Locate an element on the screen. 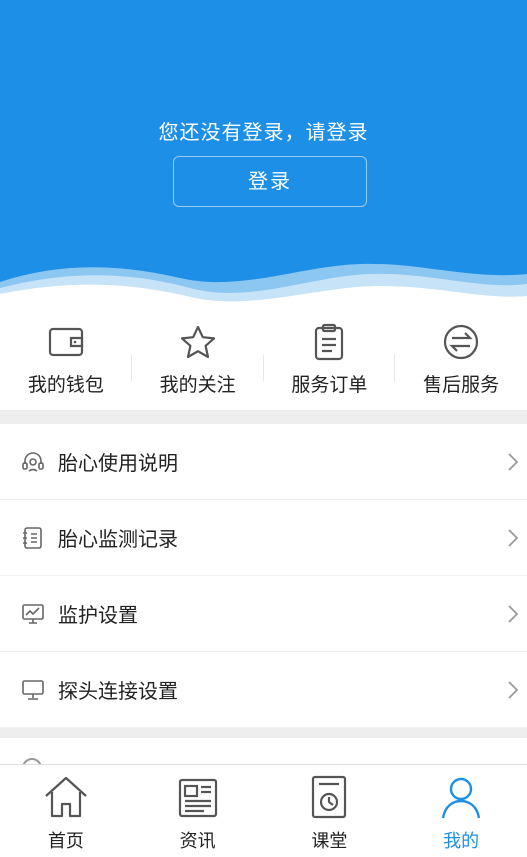  quick-action-label: 服务订单 is located at coordinates (329, 385).